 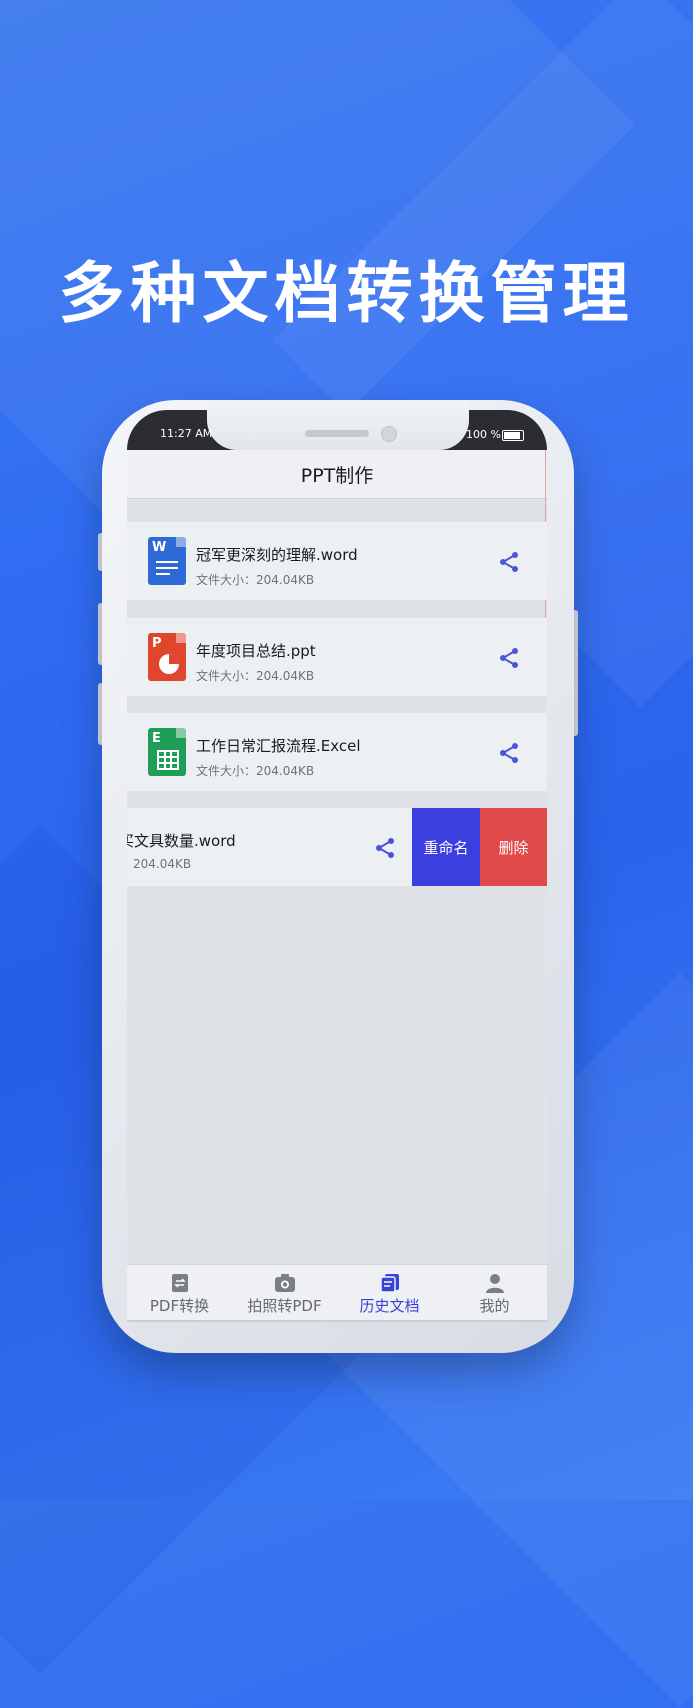 What do you see at coordinates (337, 657) in the screenshot?
I see `file-list-item: P 年度项目总结.ppt 文件大小：204.04KB` at bounding box center [337, 657].